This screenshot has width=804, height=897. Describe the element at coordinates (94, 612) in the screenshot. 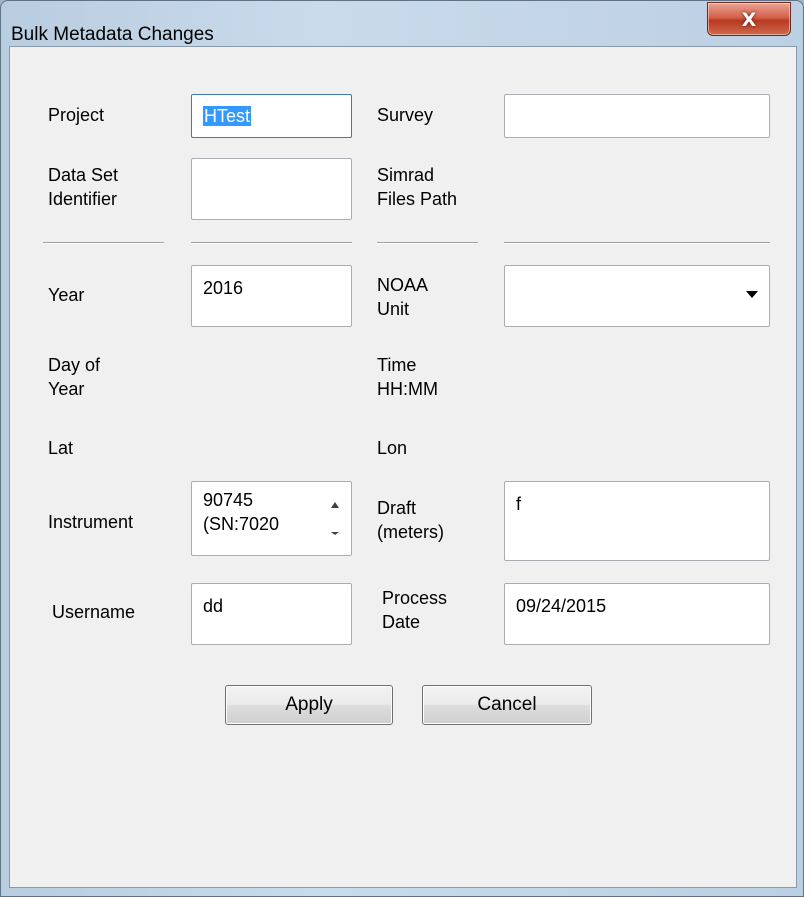

I see `username-label: Username` at that location.